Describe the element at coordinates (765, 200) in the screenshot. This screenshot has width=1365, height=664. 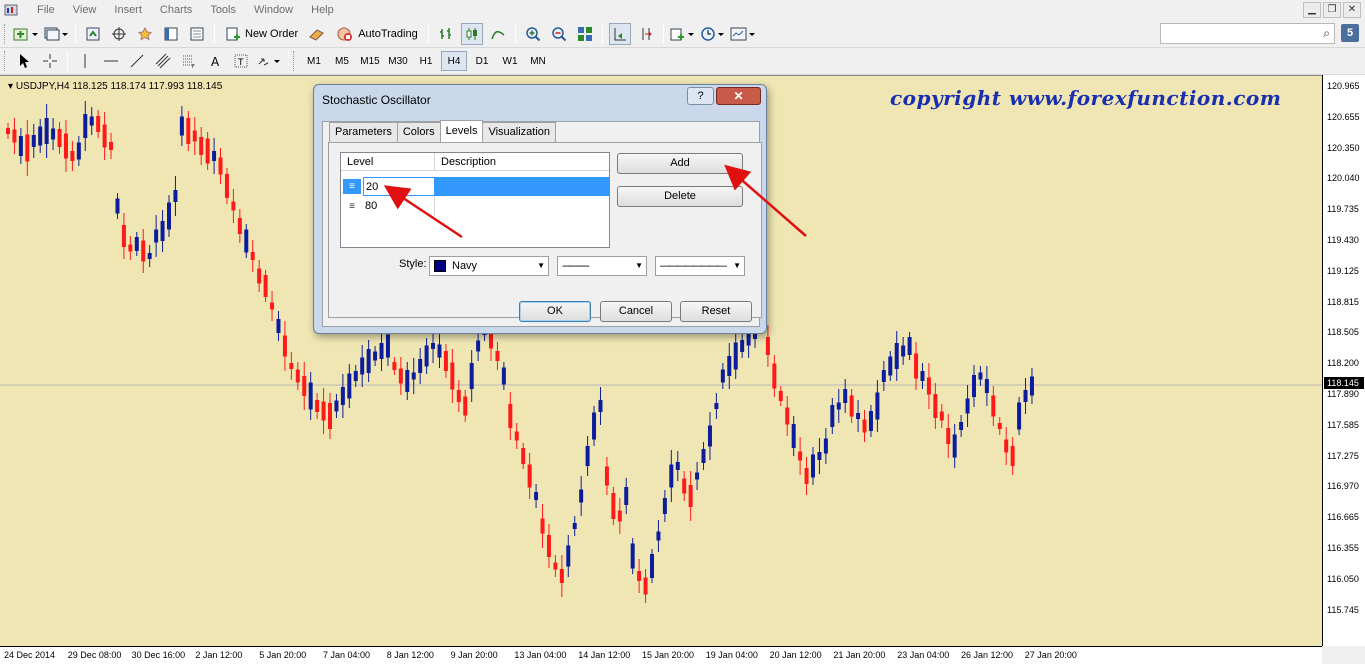
I see `arrow-to-add-button` at that location.